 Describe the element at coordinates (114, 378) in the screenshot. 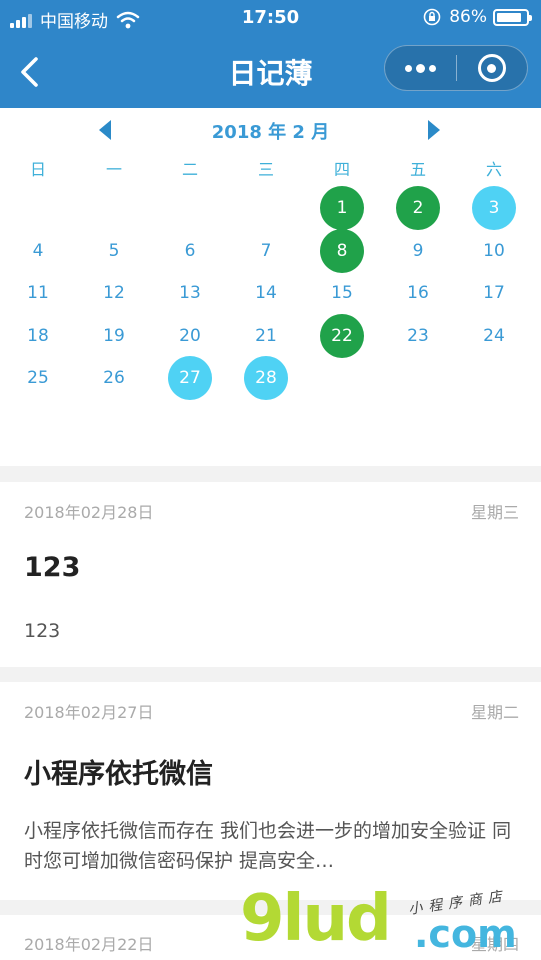

I see `calendar-day: 26` at that location.